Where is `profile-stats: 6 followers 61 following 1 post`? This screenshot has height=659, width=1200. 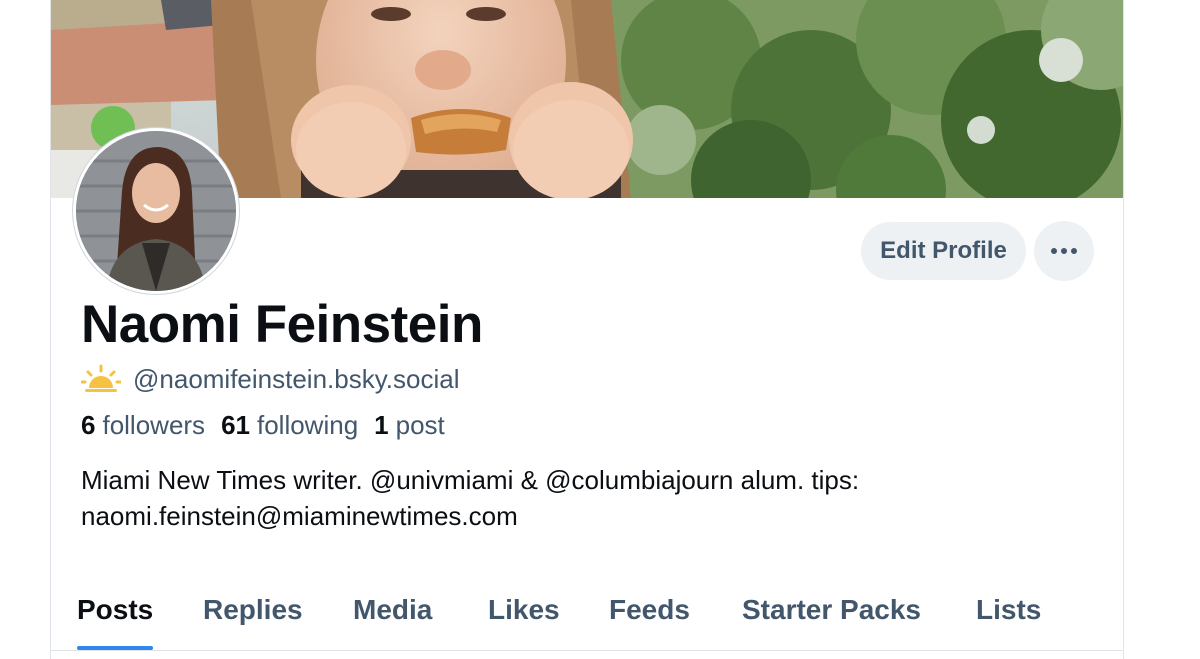
profile-stats: 6 followers 61 following 1 post is located at coordinates (271, 425).